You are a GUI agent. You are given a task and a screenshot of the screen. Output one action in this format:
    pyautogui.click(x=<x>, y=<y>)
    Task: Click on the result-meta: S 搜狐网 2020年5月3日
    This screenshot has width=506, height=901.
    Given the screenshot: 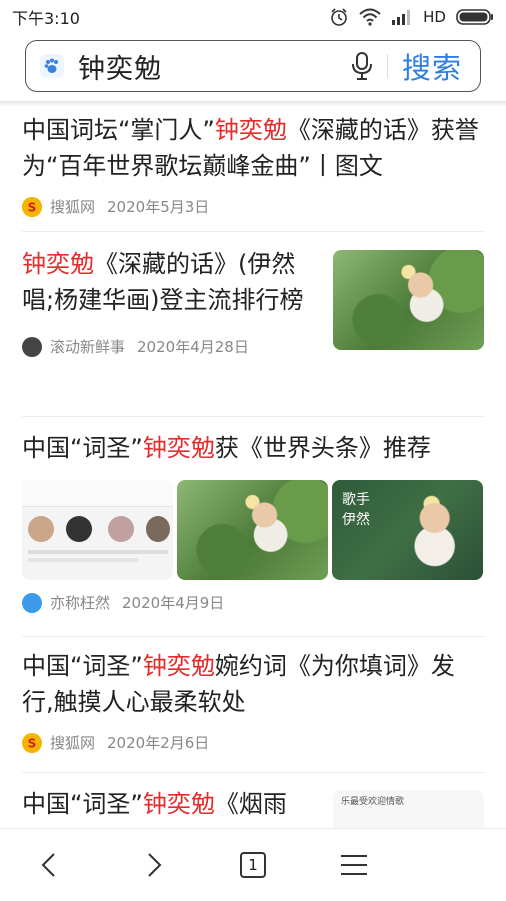 What is the action you would take?
    pyautogui.click(x=253, y=206)
    